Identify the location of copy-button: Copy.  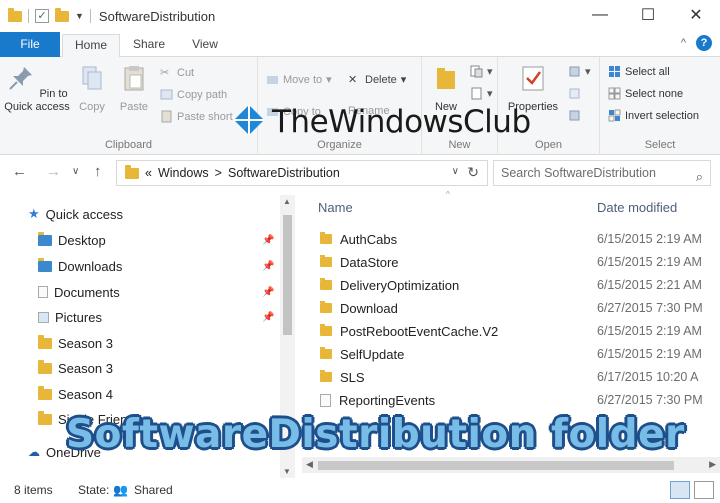
(92, 88).